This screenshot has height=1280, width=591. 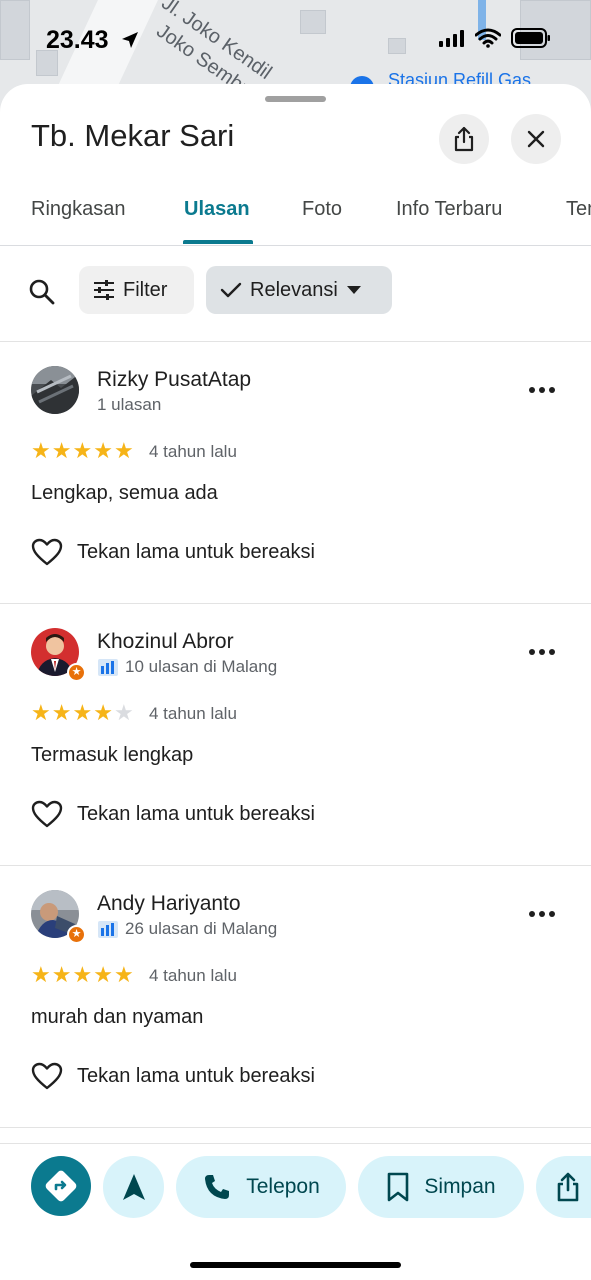 What do you see at coordinates (353, 290) in the screenshot?
I see `dropdown-arrow-icon` at bounding box center [353, 290].